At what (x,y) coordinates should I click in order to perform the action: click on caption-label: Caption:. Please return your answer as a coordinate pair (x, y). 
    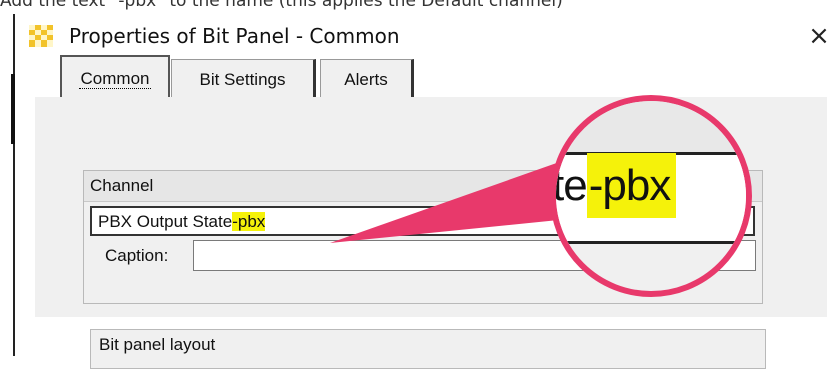
    Looking at the image, I should click on (137, 255).